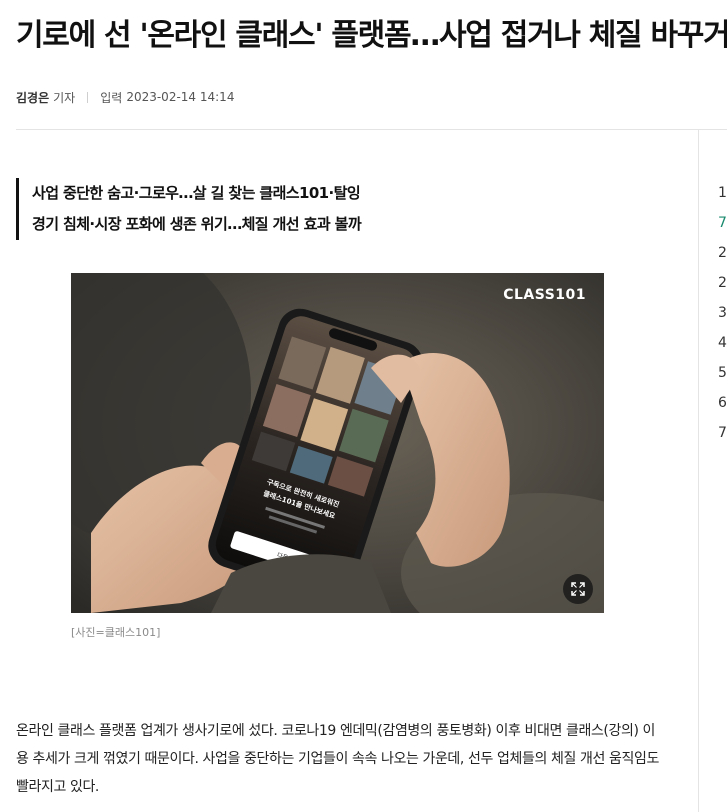  Describe the element at coordinates (116, 632) in the screenshot. I see `photo-caption: [사진=클래스101]` at that location.